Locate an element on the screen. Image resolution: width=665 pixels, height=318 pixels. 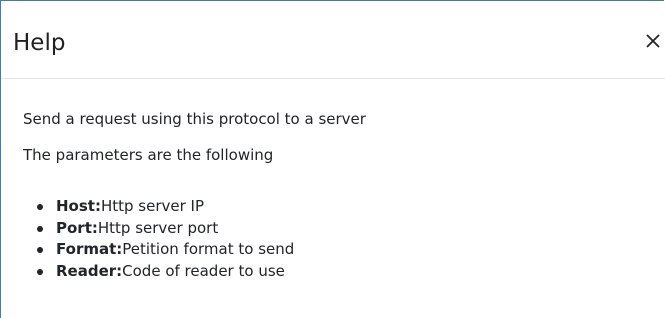
param-description: Http server IP is located at coordinates (152, 206).